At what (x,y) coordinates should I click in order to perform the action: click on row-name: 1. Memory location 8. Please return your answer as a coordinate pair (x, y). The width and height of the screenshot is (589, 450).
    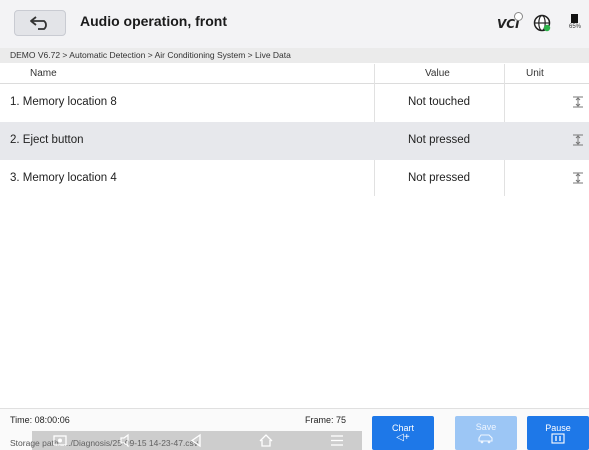
    Looking at the image, I should click on (63, 102).